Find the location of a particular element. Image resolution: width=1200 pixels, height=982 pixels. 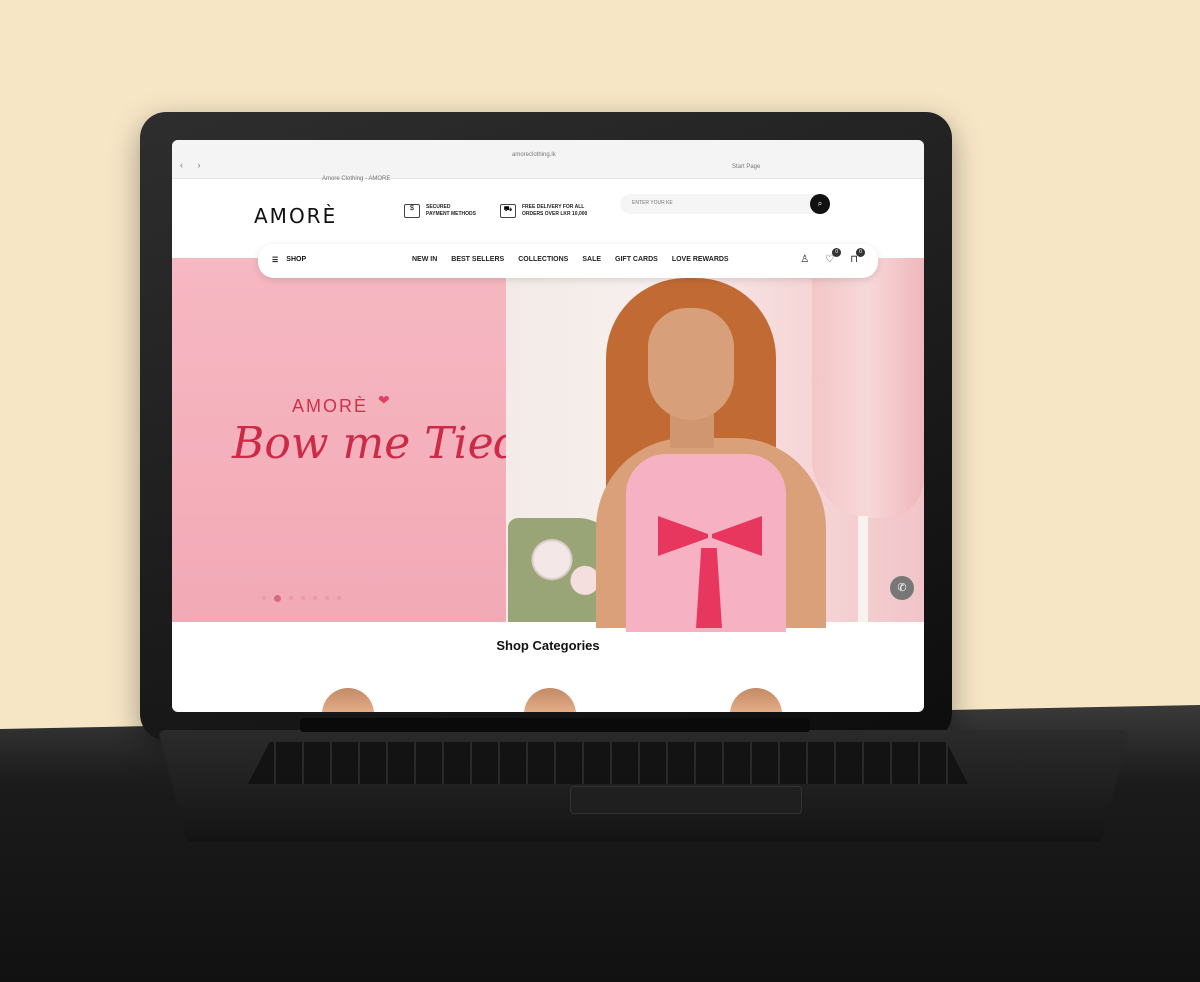

cart-count: 0 is located at coordinates (860, 252).